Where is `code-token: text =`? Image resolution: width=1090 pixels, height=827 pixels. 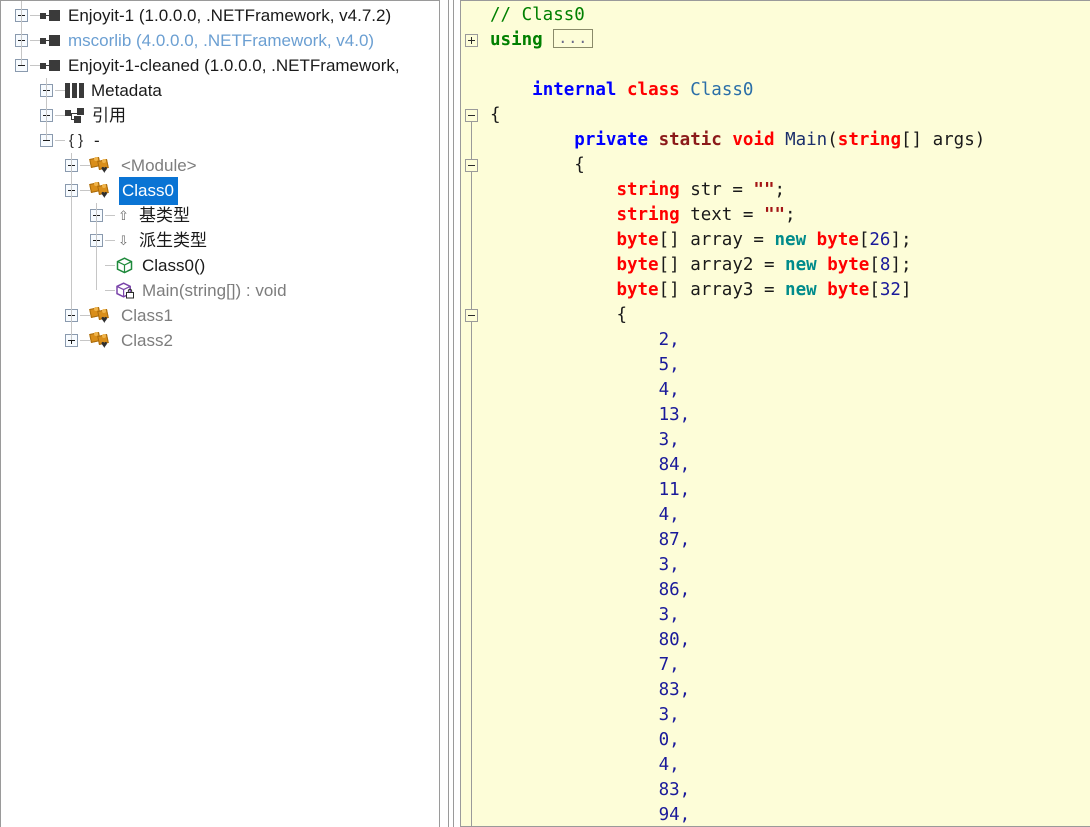 code-token: text = is located at coordinates (721, 215).